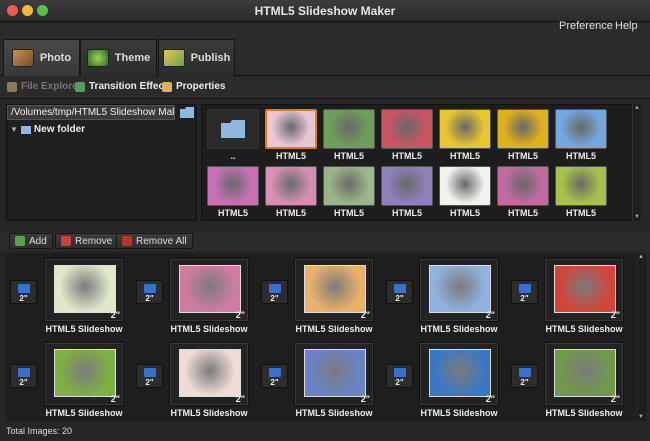  What do you see at coordinates (47, 129) in the screenshot?
I see `tree-item-new-folder: ▼ New folder` at bounding box center [47, 129].